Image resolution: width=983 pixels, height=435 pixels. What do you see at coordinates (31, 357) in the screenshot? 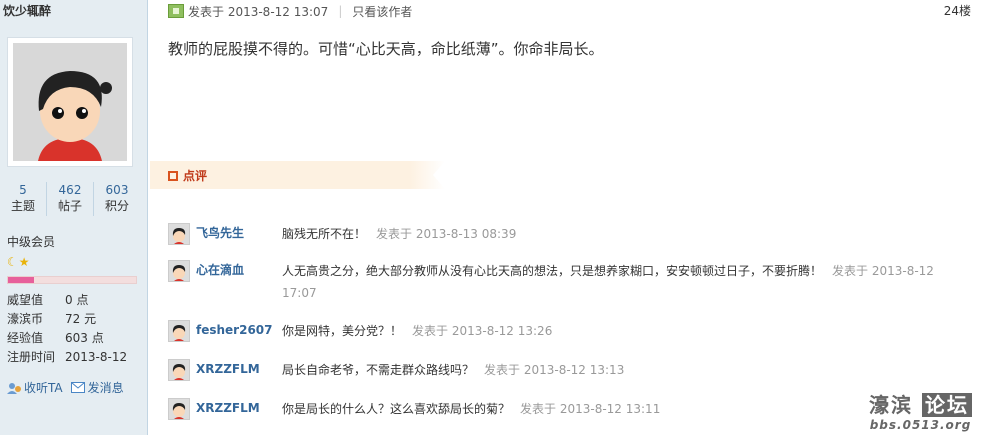
I see `profile-key: 注册时间` at bounding box center [31, 357].